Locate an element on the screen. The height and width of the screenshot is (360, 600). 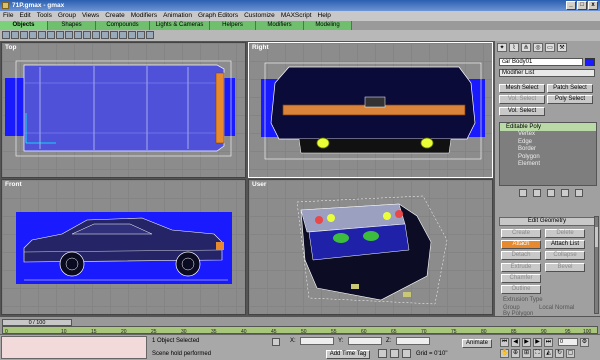
menu-edit: Edit is located at coordinates (24, 16).